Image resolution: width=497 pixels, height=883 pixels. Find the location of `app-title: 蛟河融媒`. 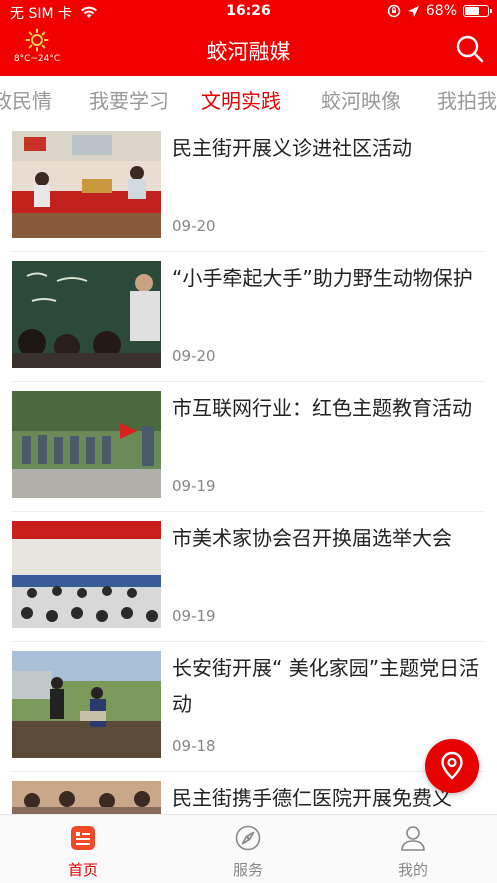

app-title: 蛟河融媒 is located at coordinates (248, 52).